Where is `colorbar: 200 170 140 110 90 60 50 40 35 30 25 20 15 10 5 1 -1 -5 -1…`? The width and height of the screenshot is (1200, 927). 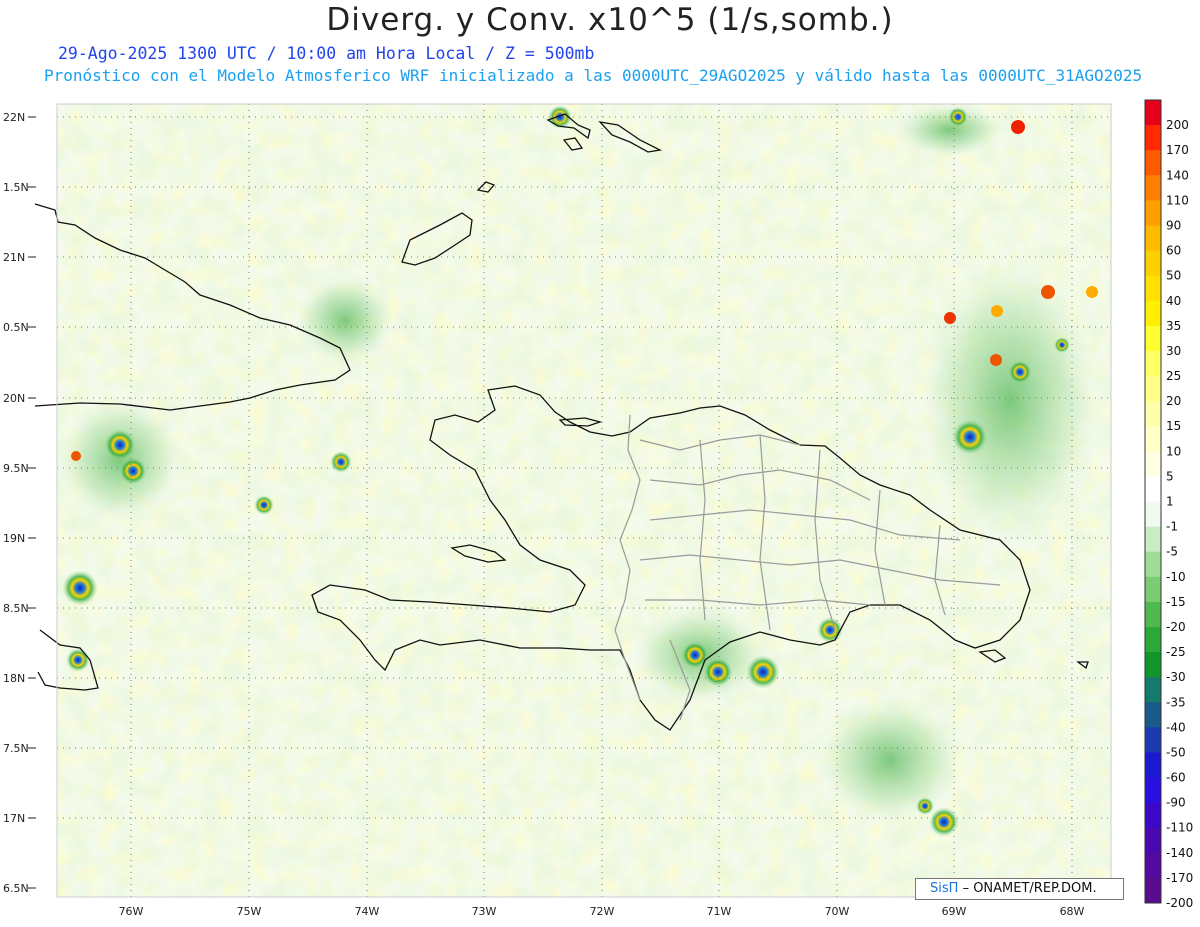 colorbar: 200 170 140 110 90 60 50 40 35 30 25 20 15 10 5 1 -1 -5 -1… is located at coordinates (1168, 504).